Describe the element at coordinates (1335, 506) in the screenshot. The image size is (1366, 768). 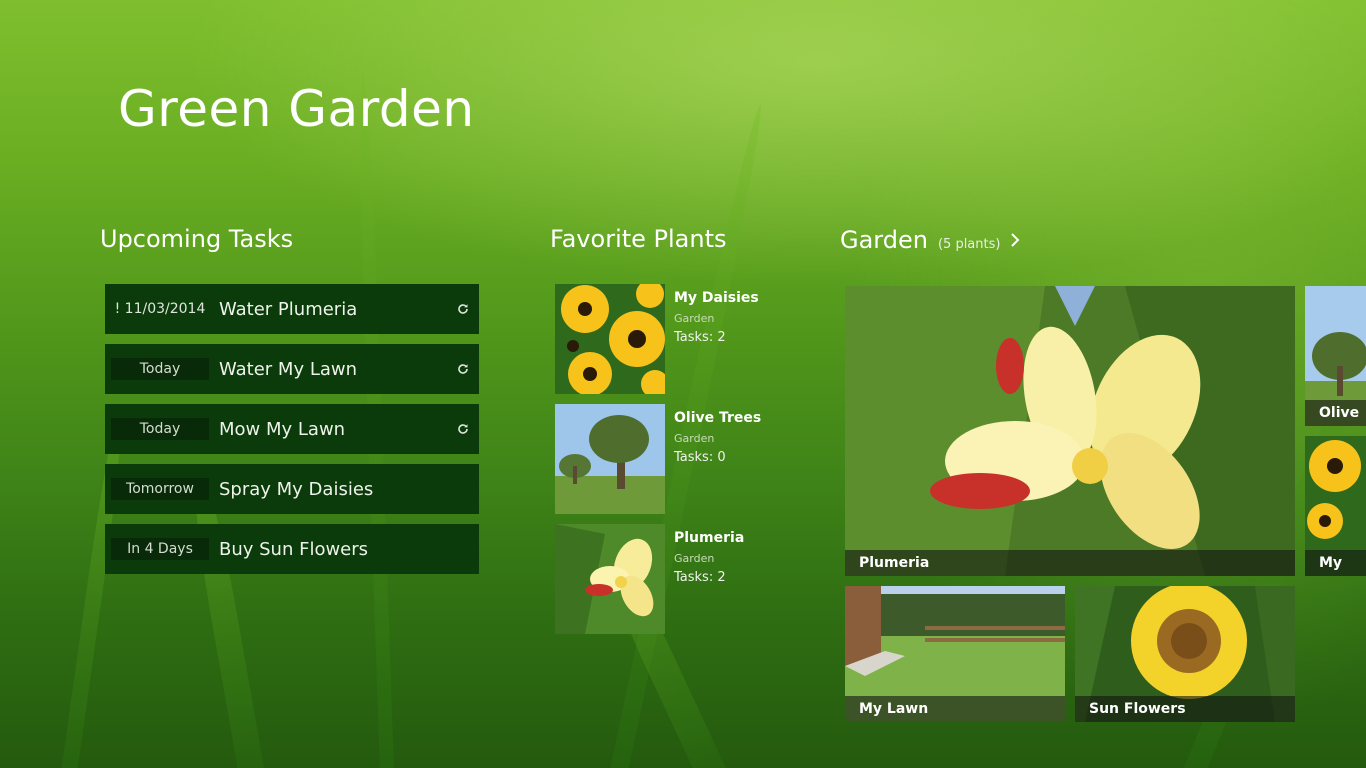
I see `garden-tile-my-daisies: My Dai` at that location.